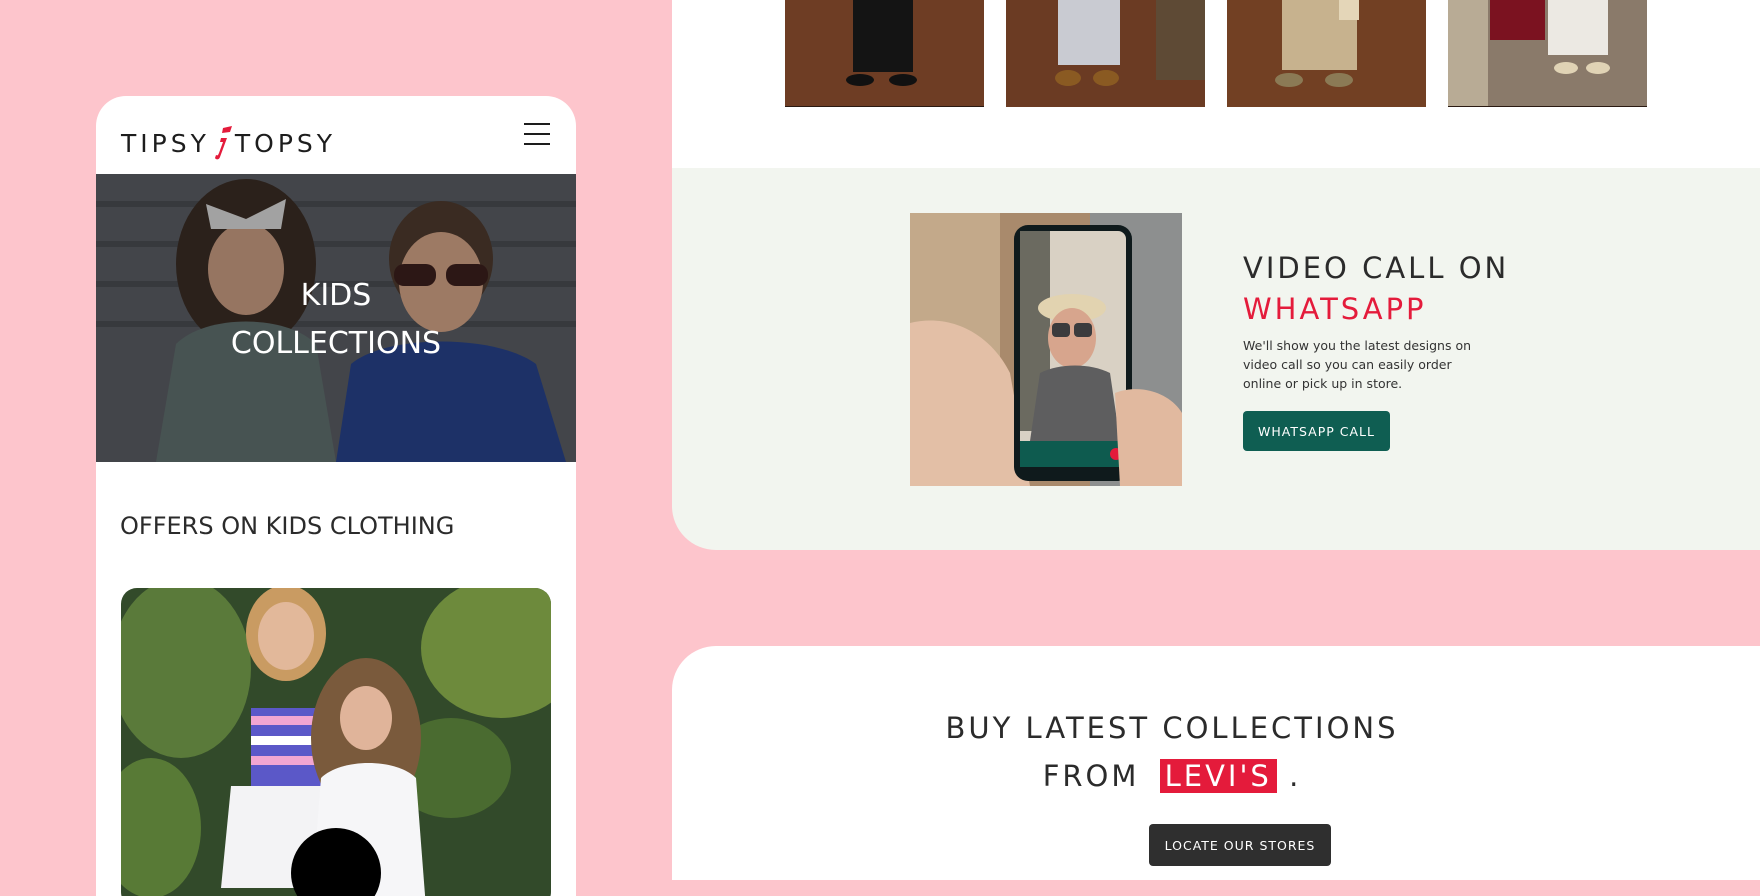 This screenshot has height=896, width=1760. I want to click on buy-heading-line2-suffix: ., so click(1295, 776).